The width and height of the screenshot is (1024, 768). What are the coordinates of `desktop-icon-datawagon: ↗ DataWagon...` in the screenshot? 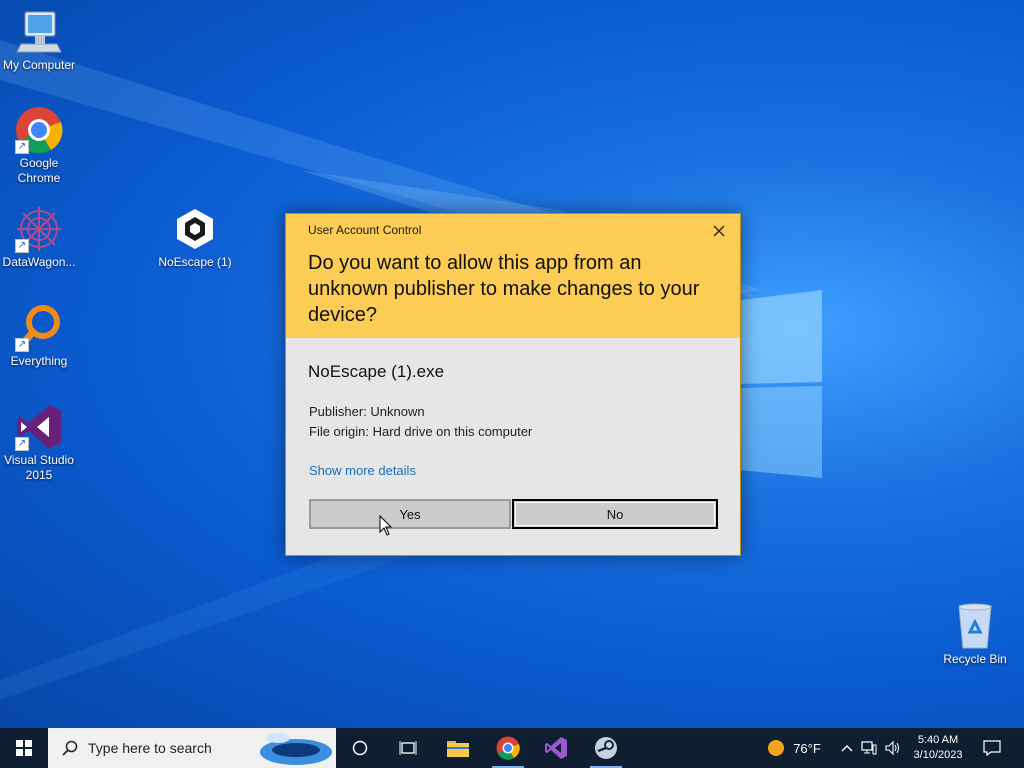 It's located at (39, 237).